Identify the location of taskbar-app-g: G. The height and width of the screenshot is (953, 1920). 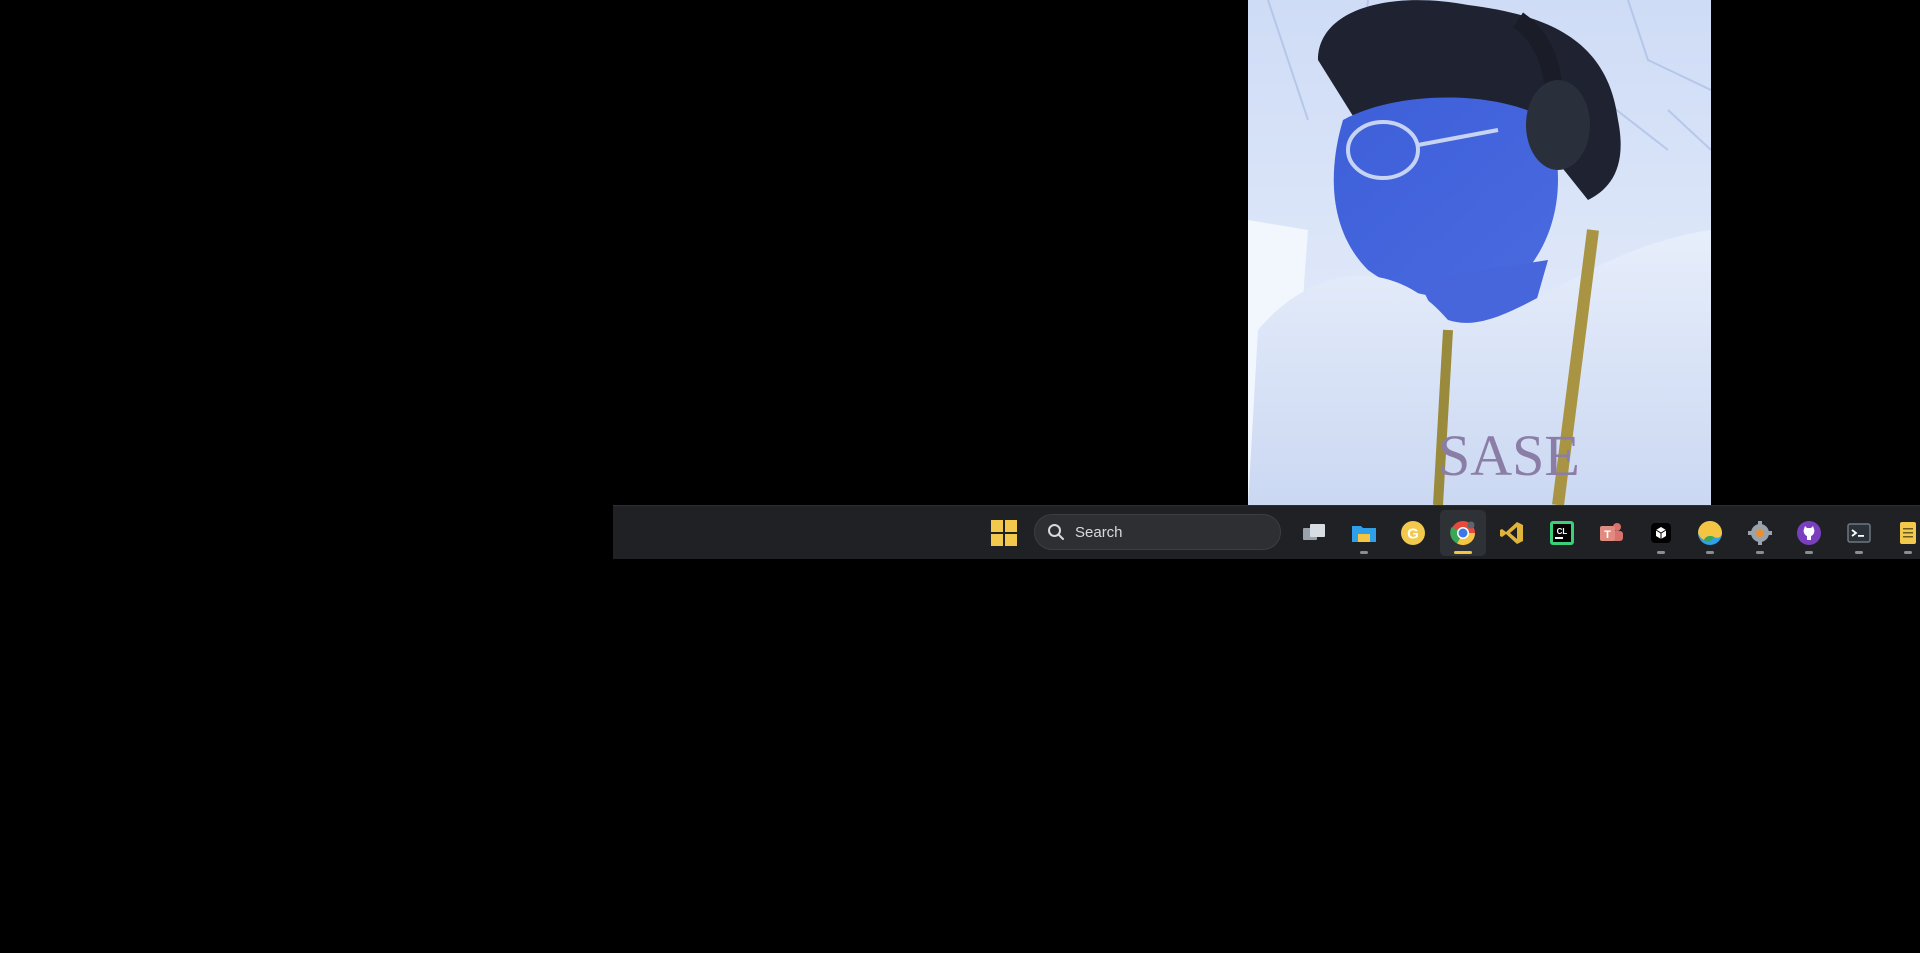
(1413, 533).